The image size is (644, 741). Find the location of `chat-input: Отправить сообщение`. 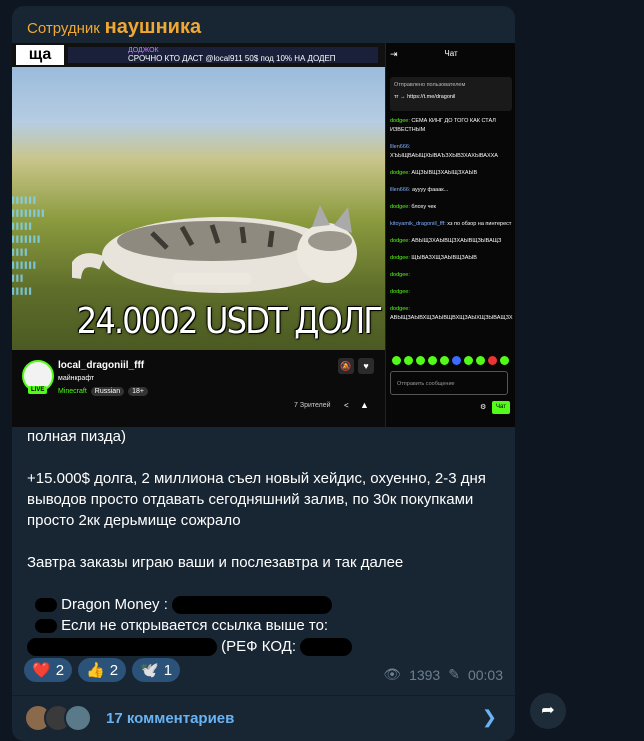

chat-input: Отправить сообщение is located at coordinates (449, 383).